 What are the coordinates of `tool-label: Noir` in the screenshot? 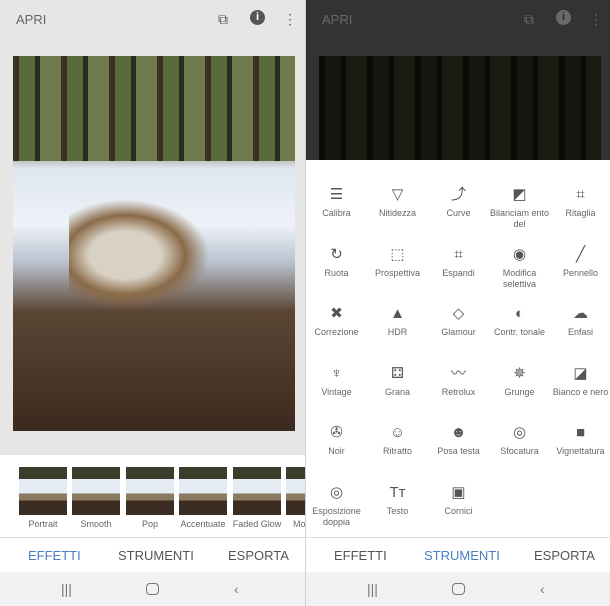 It's located at (336, 451).